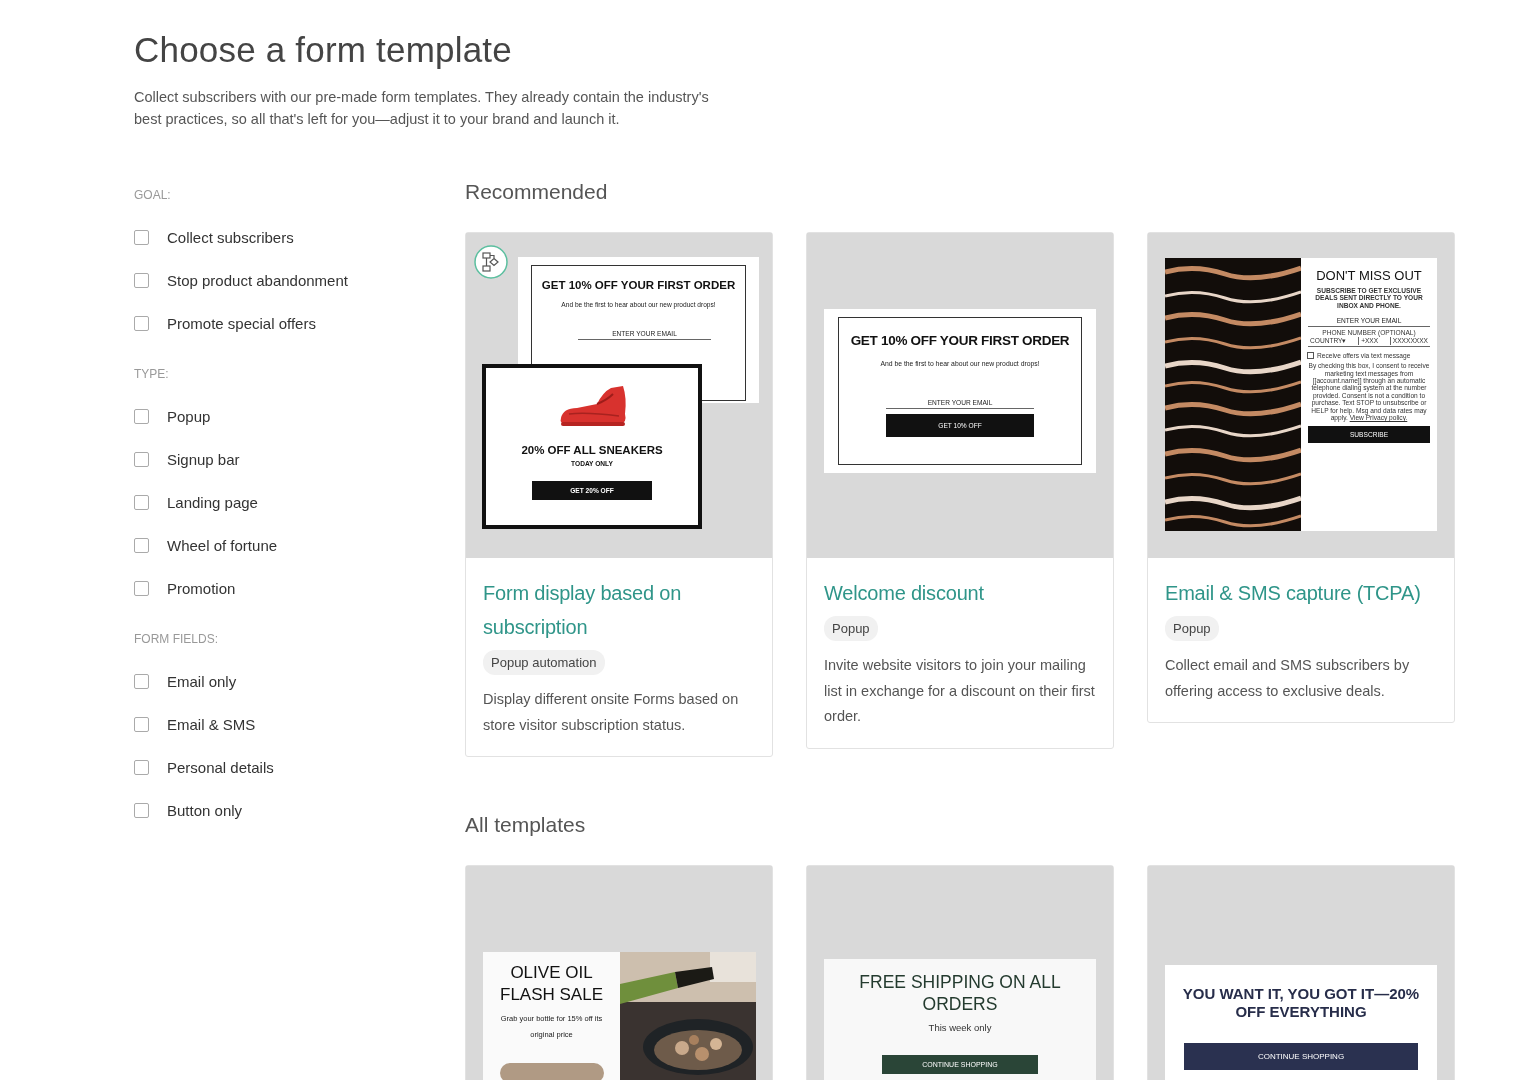 The height and width of the screenshot is (1080, 1534). I want to click on template-card: YOU WANT IT, YOU GOT IT—20% OFF EVERYTHING CONTINUE SHOPPING, so click(1301, 972).